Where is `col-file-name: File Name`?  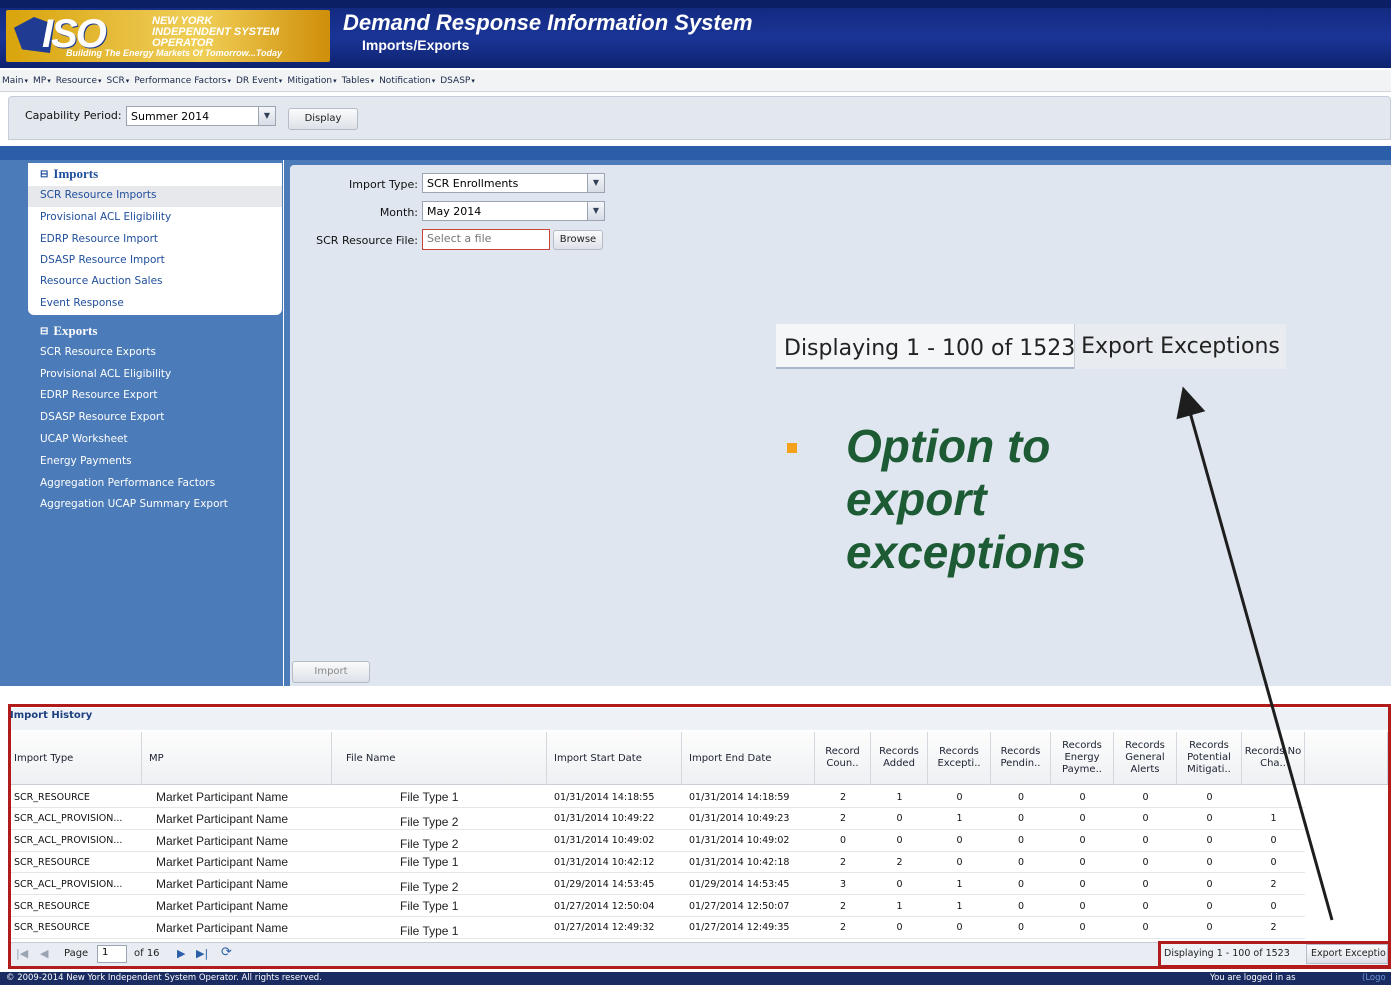 col-file-name: File Name is located at coordinates (439, 758).